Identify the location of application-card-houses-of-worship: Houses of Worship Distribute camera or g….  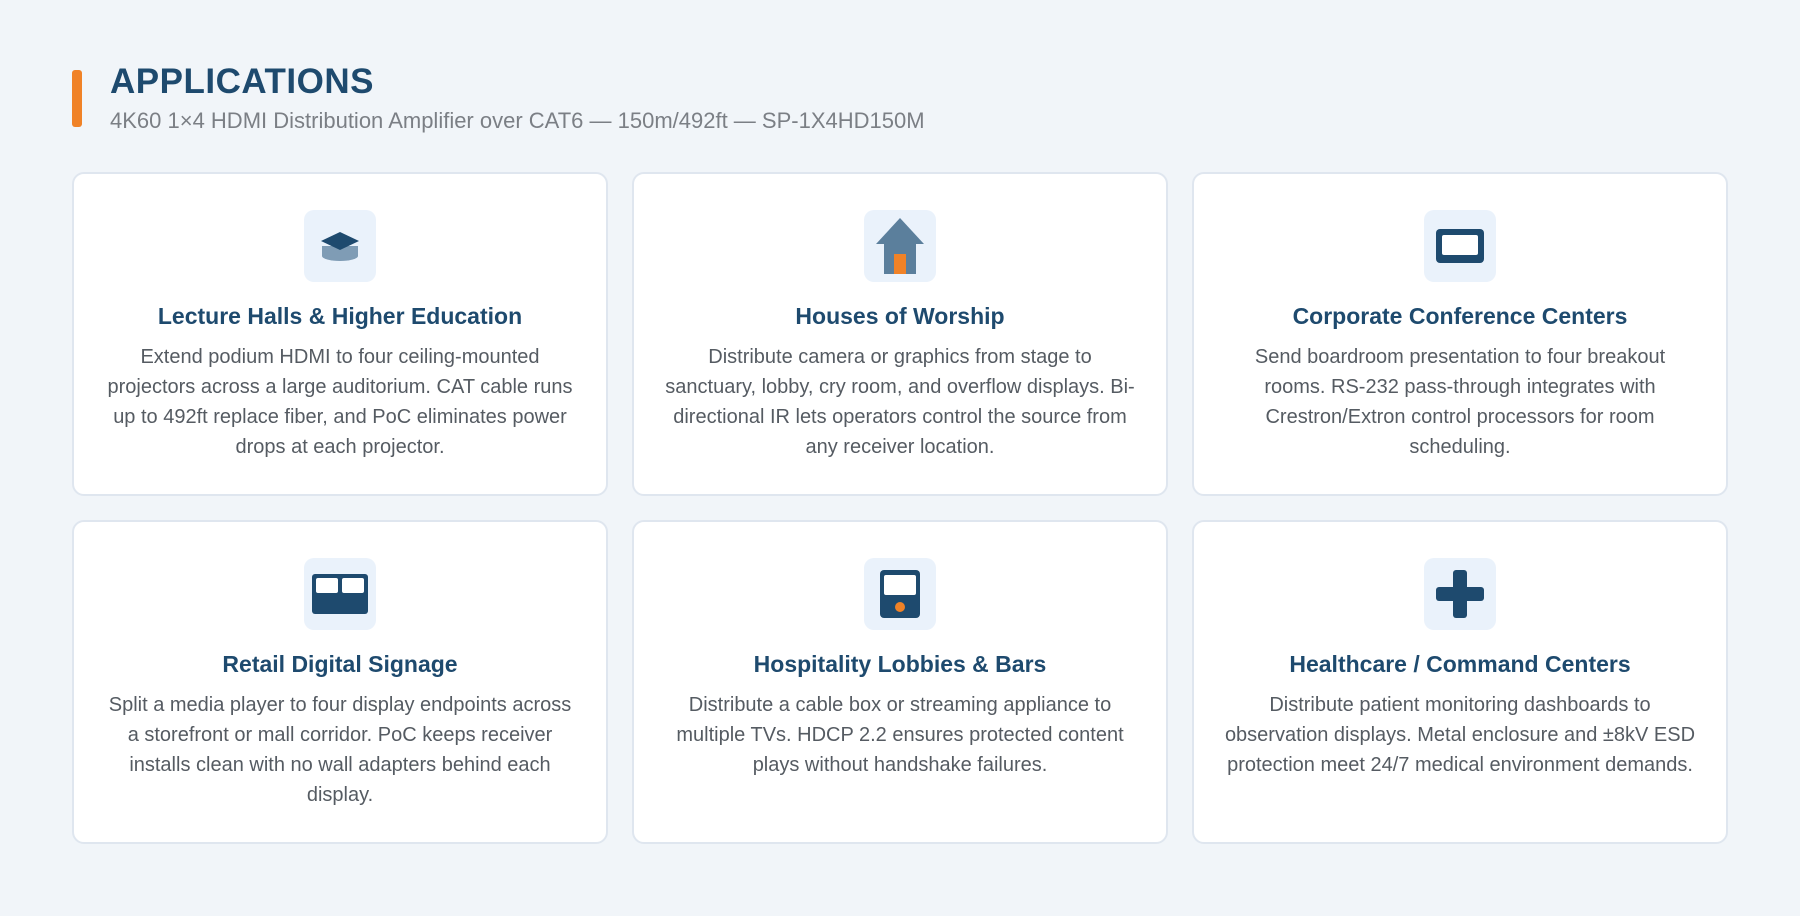
(900, 334).